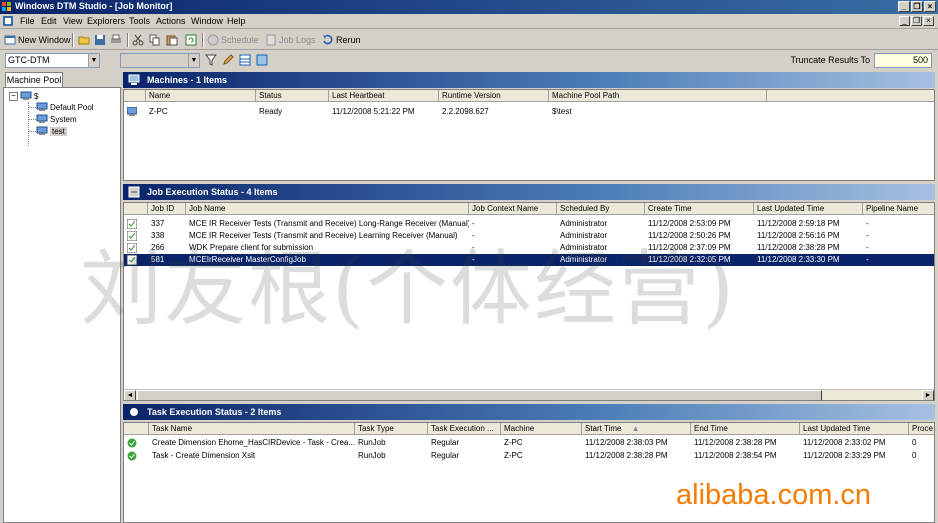  I want to click on columns-button, so click(246, 60).